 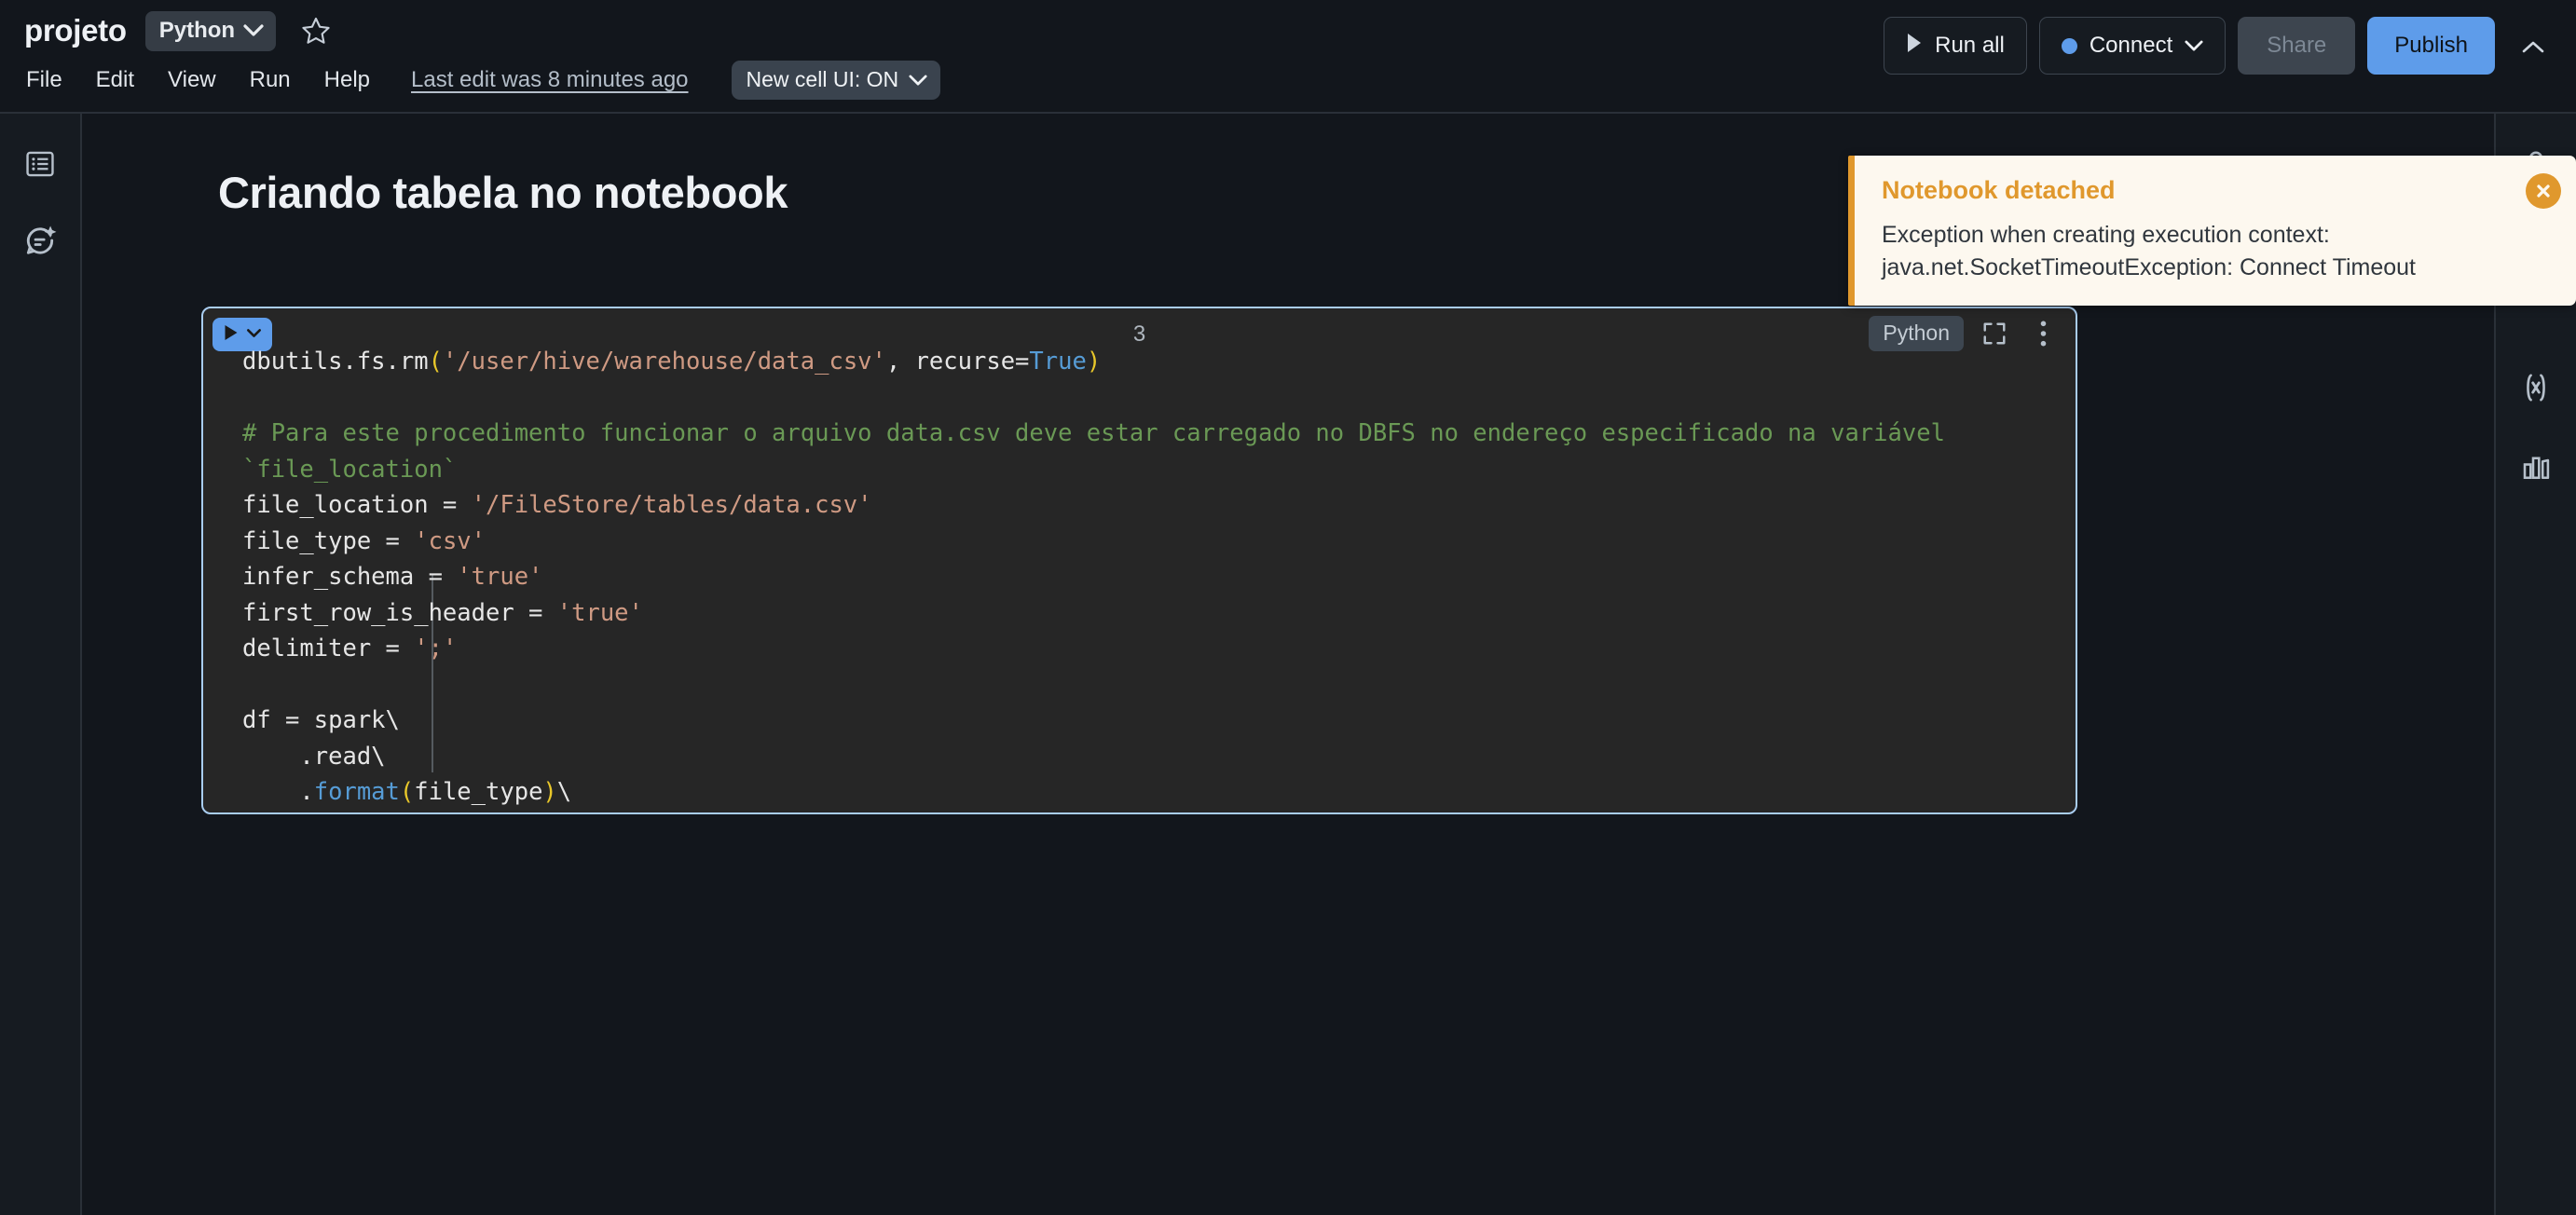 I want to click on share-button: Share, so click(x=2297, y=46).